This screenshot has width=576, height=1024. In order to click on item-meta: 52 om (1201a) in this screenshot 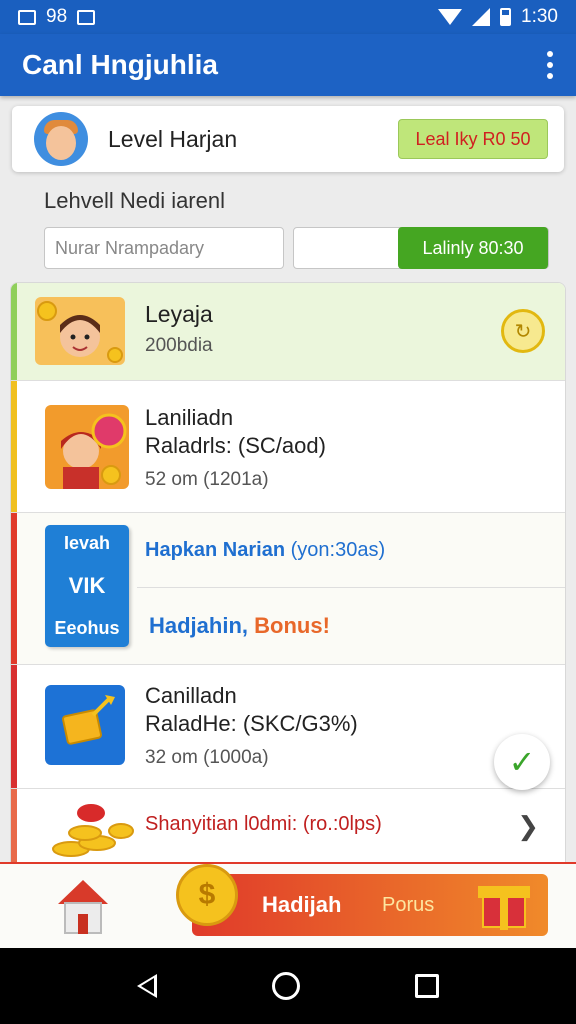, I will do `click(207, 479)`.